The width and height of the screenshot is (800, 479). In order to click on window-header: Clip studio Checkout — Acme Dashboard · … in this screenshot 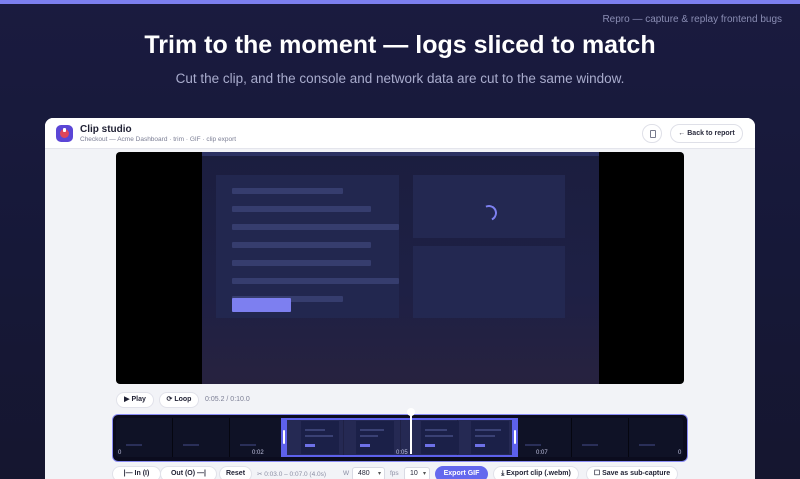, I will do `click(400, 133)`.